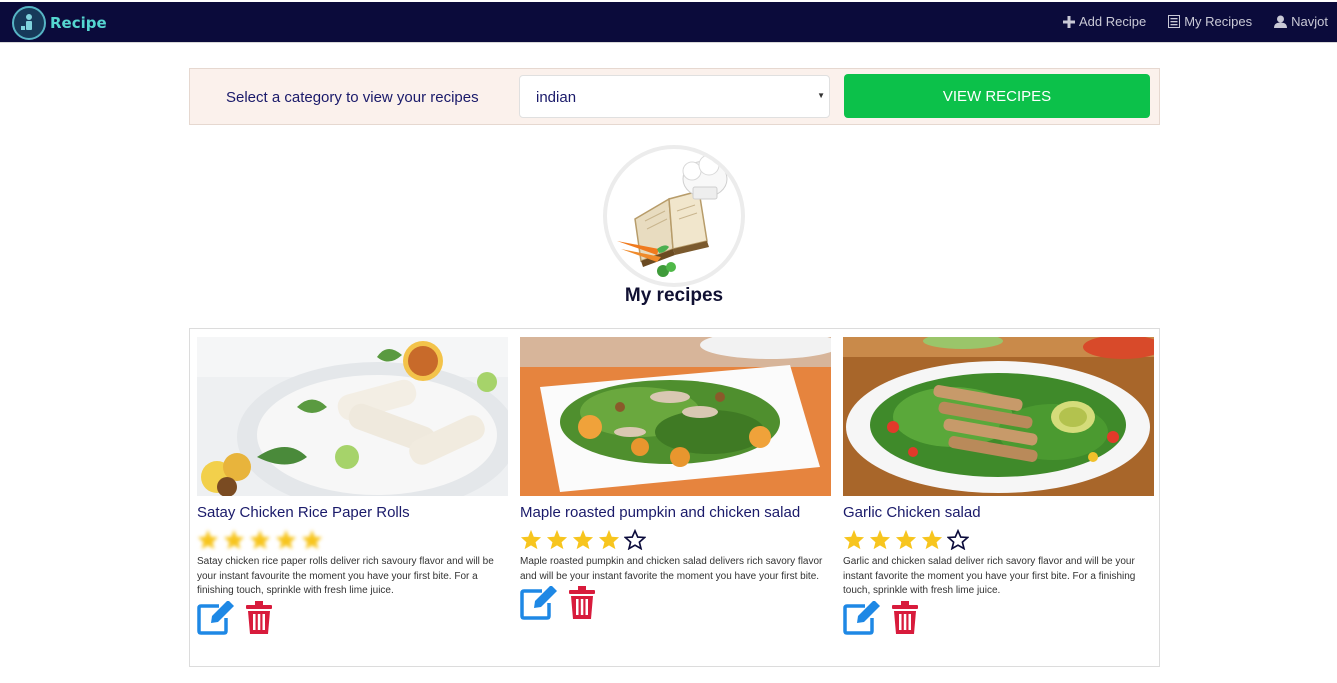 Image resolution: width=1337 pixels, height=683 pixels. What do you see at coordinates (78, 23) in the screenshot?
I see `brand-name: Recipe` at bounding box center [78, 23].